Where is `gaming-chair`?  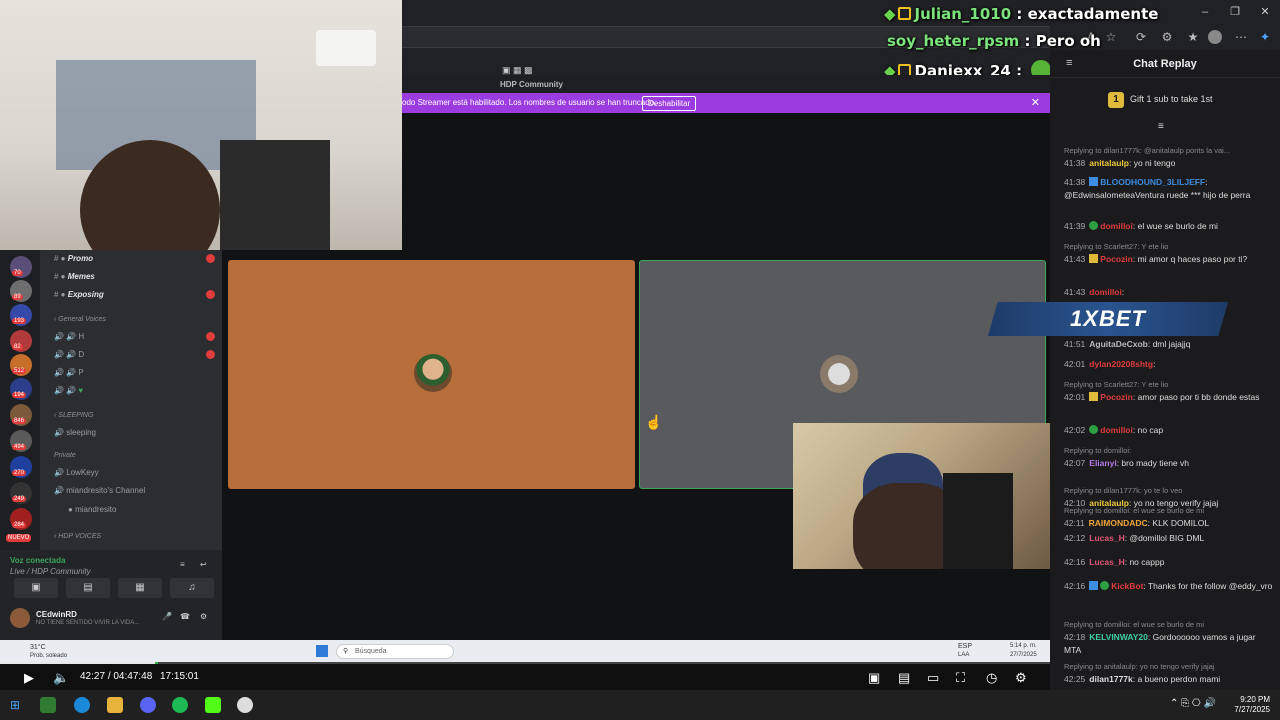 gaming-chair is located at coordinates (978, 521).